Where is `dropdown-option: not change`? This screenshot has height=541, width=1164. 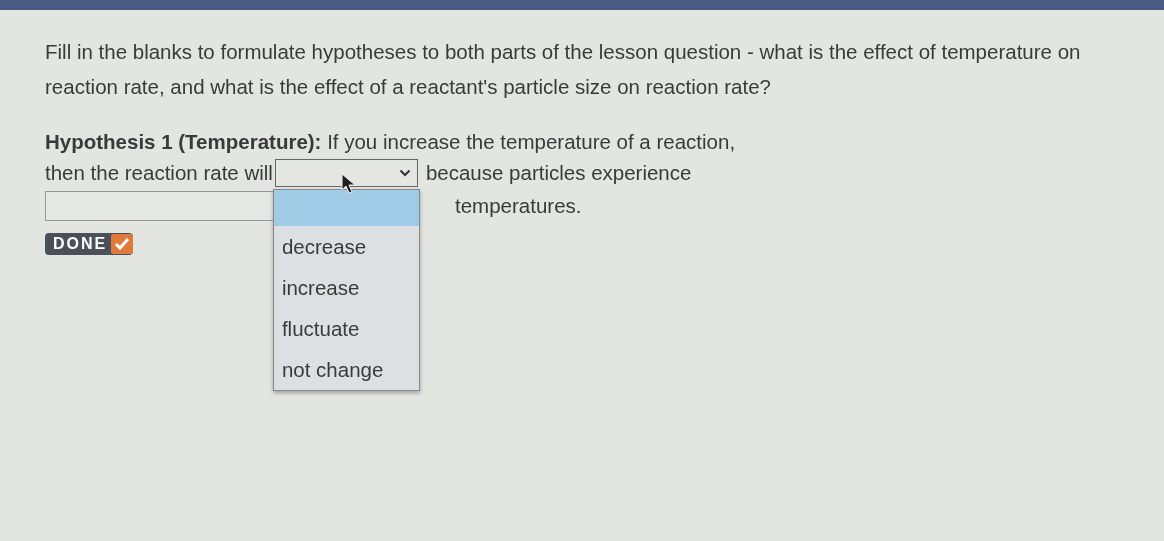 dropdown-option: not change is located at coordinates (346, 369).